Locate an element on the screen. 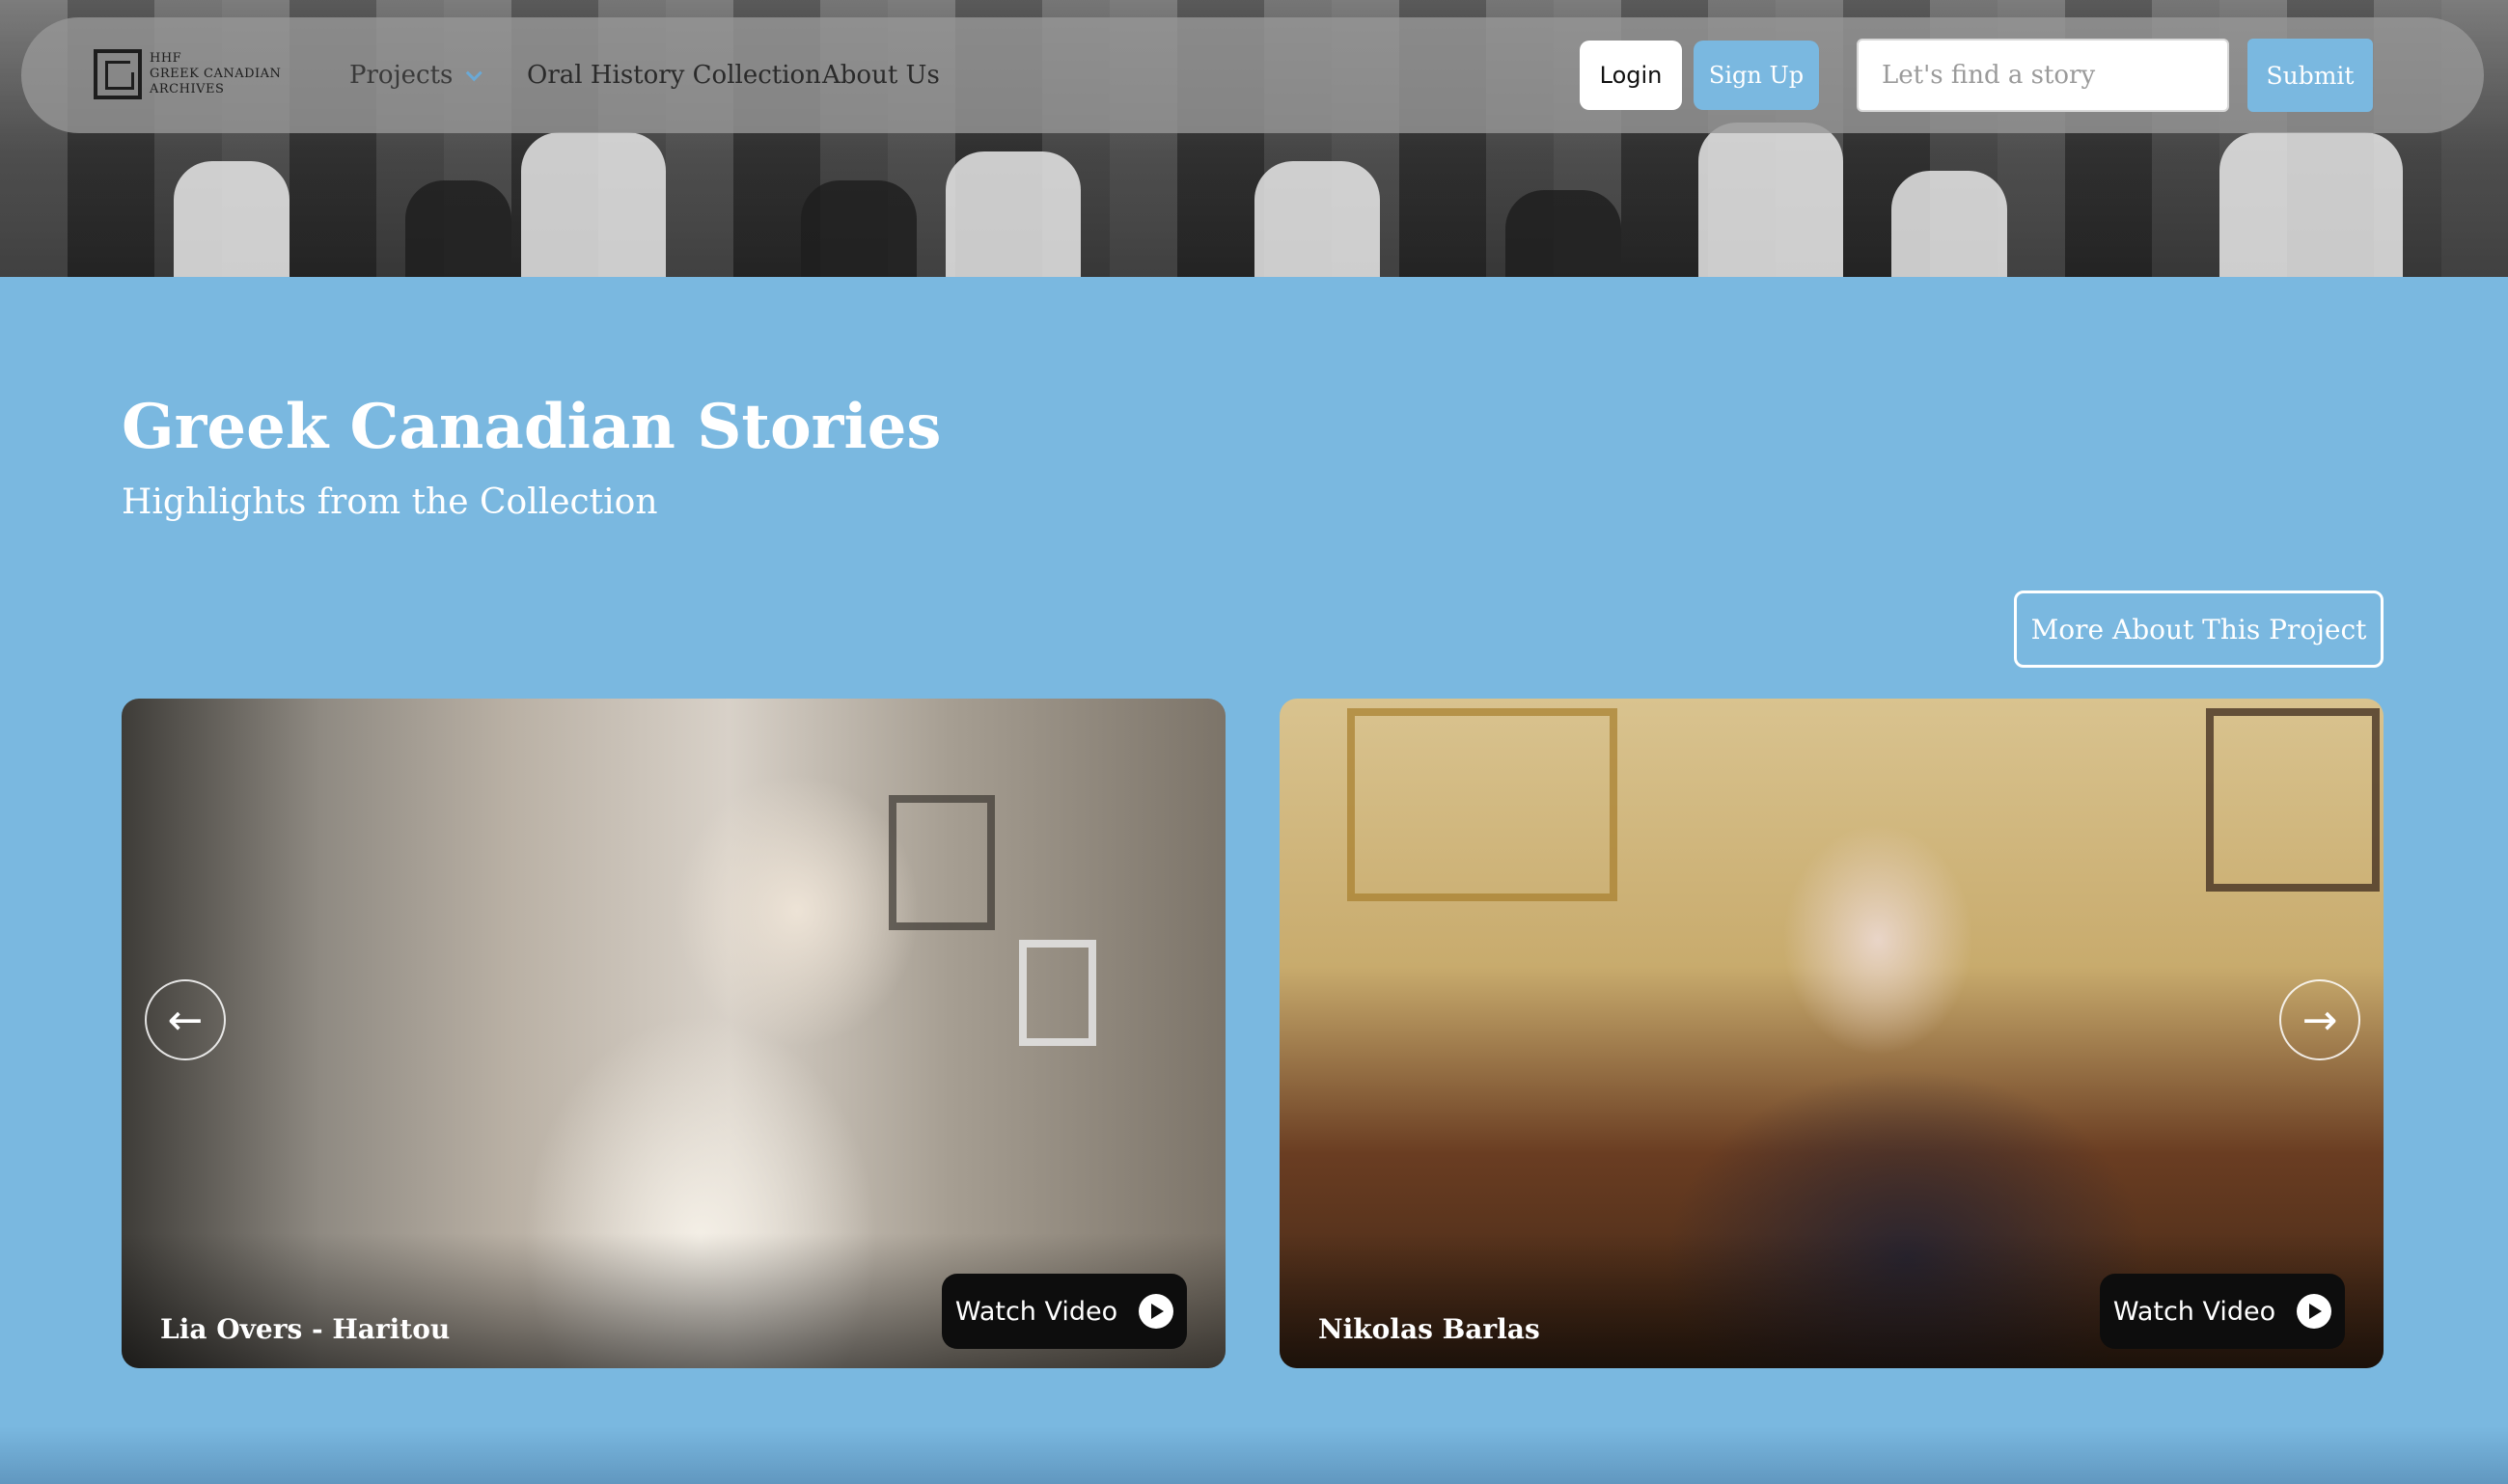 The image size is (2508, 1484). chevron-down-icon is located at coordinates (474, 73).